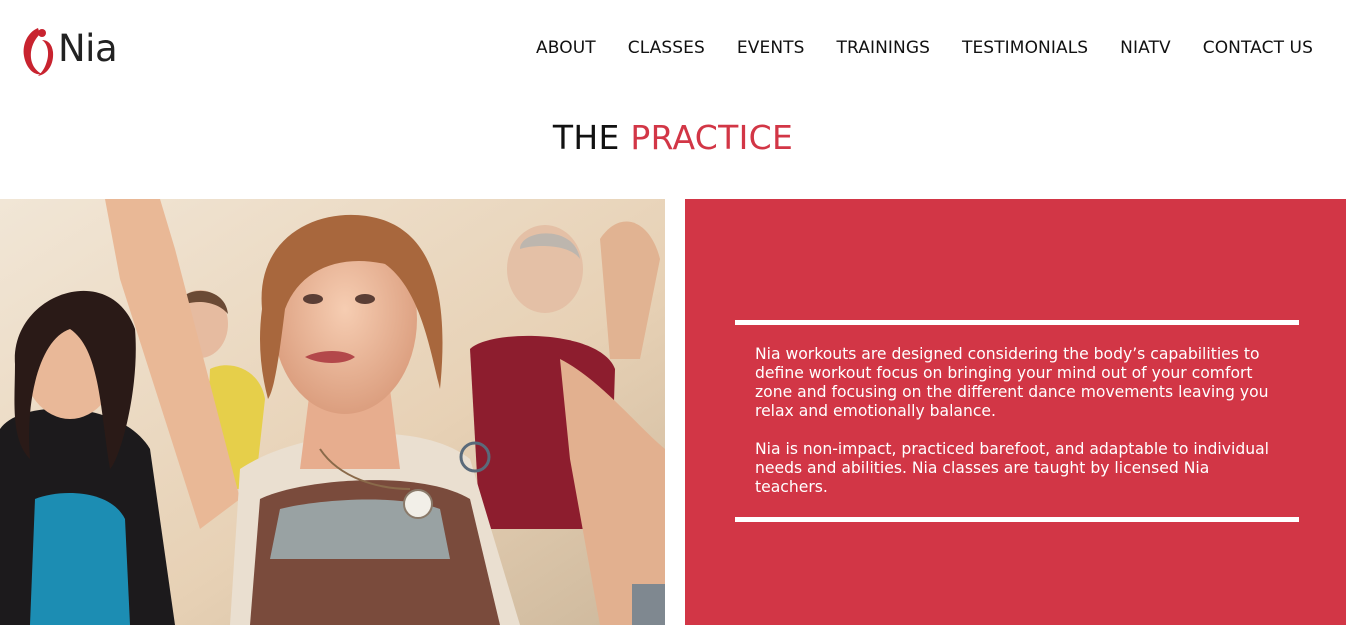 The width and height of the screenshot is (1346, 625). I want to click on nav-classes: CLASSES, so click(666, 48).